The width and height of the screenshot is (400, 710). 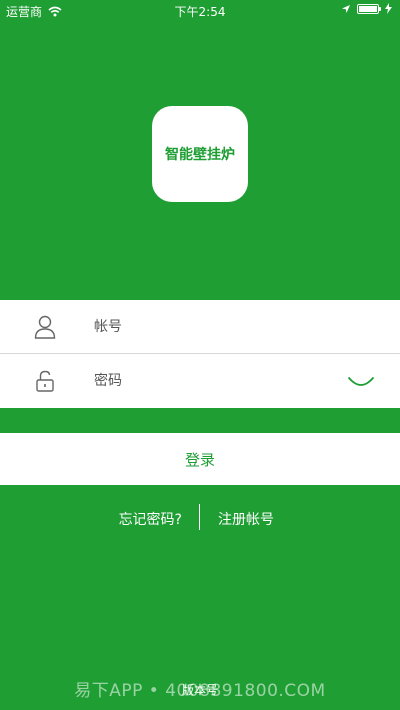 I want to click on password-row, so click(x=200, y=381).